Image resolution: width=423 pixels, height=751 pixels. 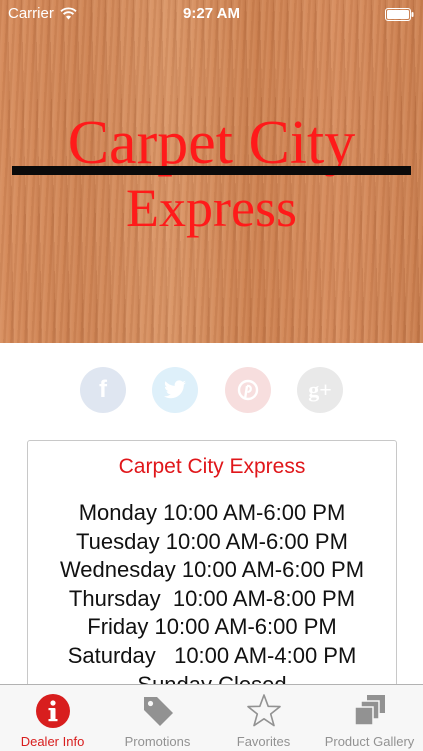 What do you see at coordinates (211, 208) in the screenshot?
I see `banner-title-line2: Express` at bounding box center [211, 208].